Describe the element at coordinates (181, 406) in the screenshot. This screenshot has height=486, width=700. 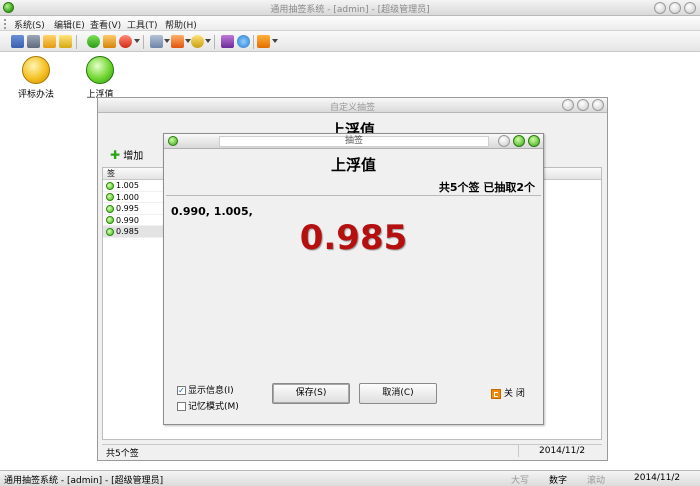
I see `checkbox-unchecked-icon` at that location.